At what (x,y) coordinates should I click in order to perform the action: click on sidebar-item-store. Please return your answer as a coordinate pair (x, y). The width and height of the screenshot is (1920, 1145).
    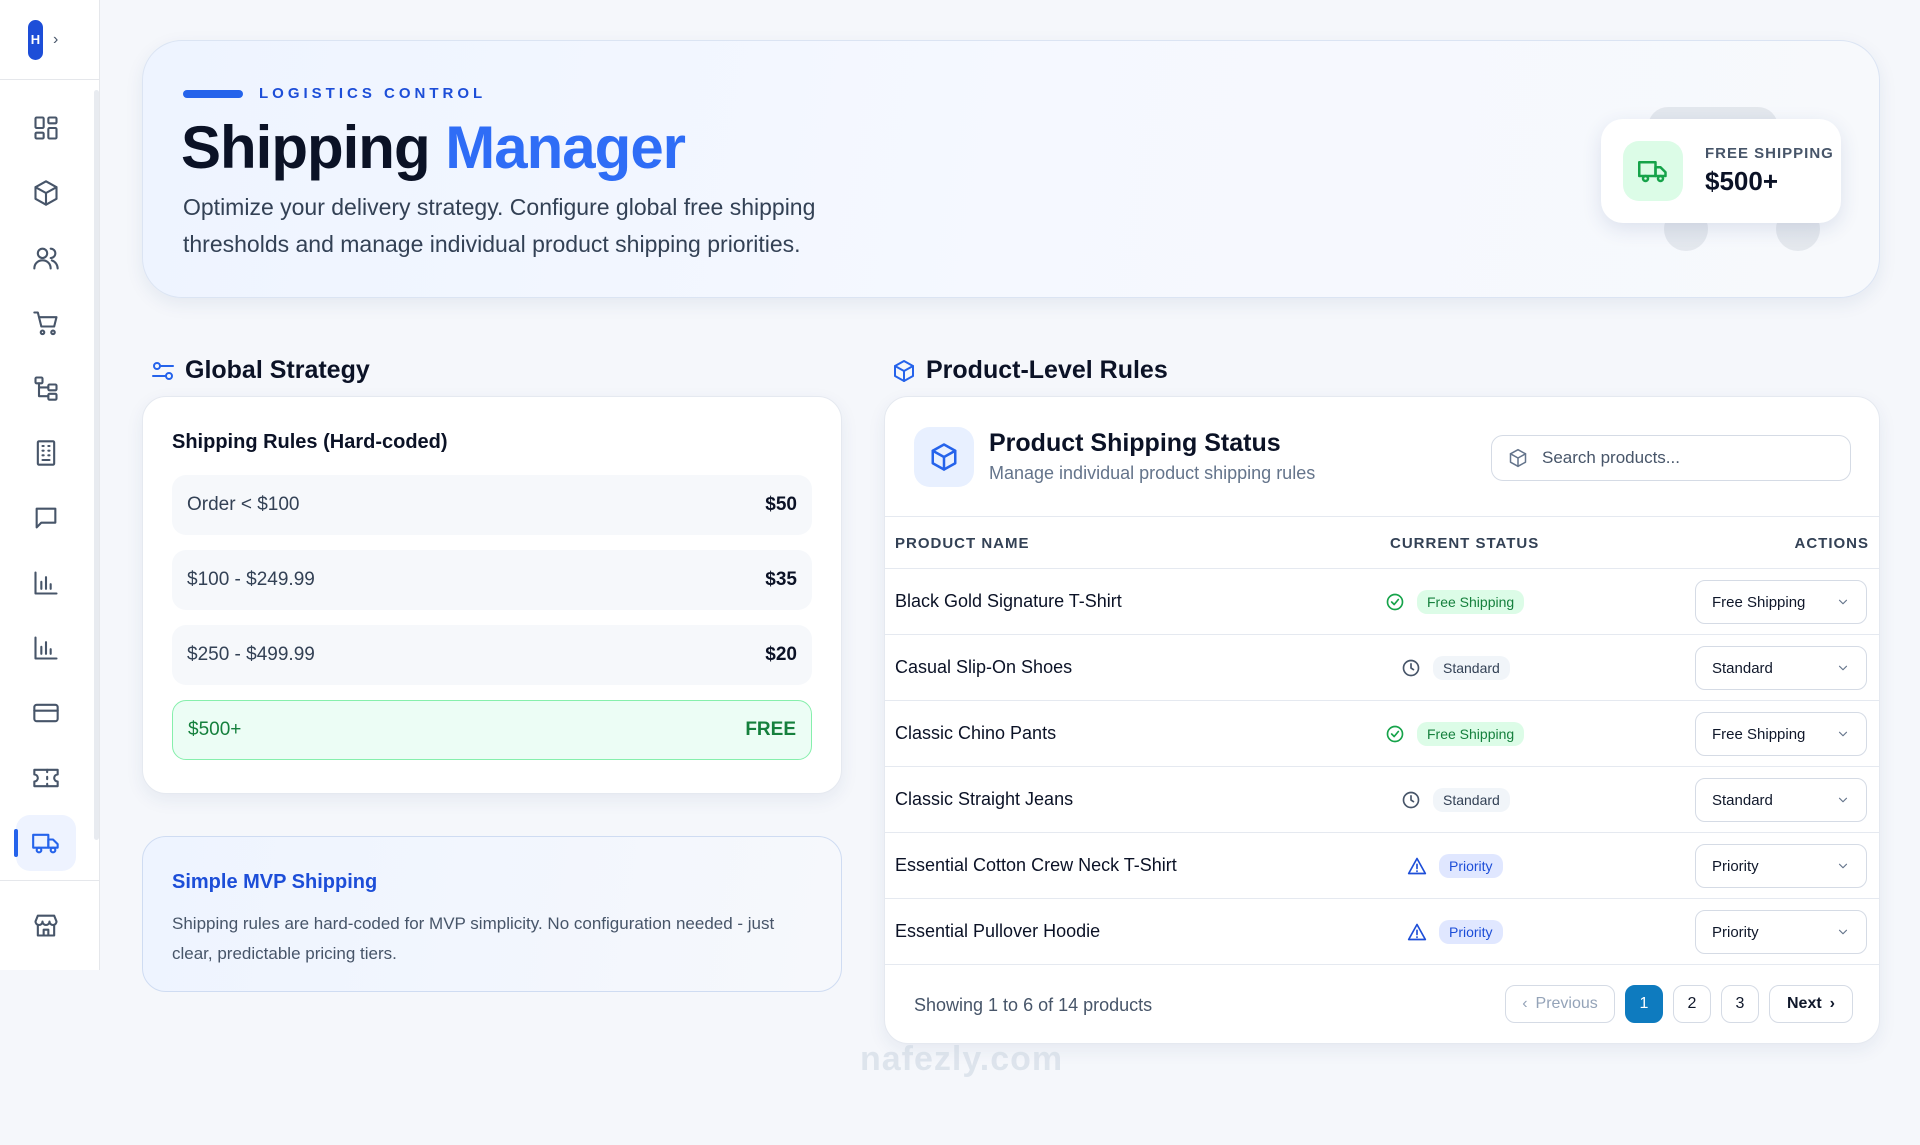
    Looking at the image, I should click on (46, 925).